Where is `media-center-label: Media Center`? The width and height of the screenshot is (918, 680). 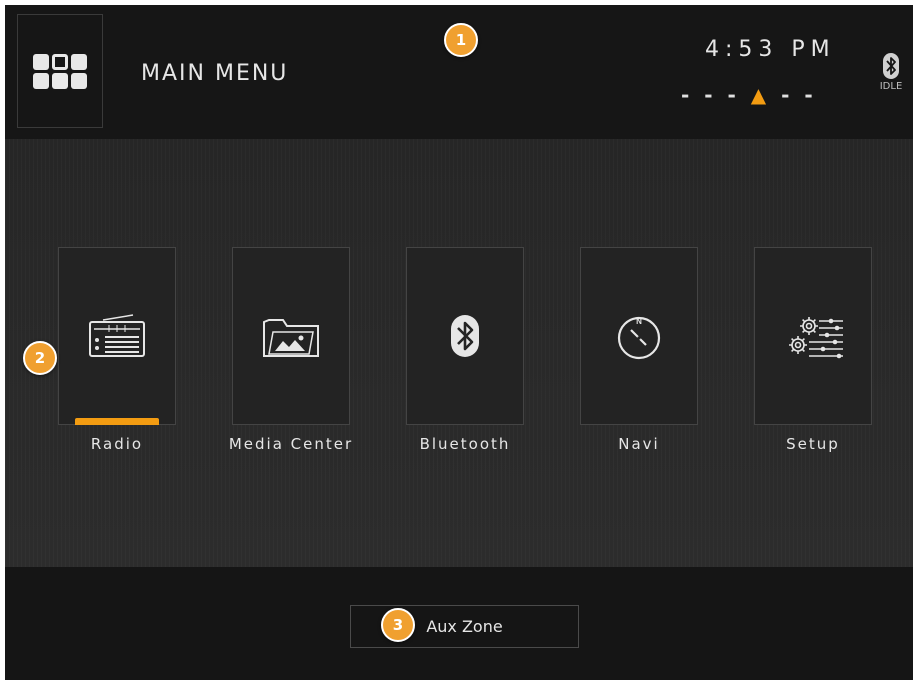
media-center-label: Media Center is located at coordinates (291, 444).